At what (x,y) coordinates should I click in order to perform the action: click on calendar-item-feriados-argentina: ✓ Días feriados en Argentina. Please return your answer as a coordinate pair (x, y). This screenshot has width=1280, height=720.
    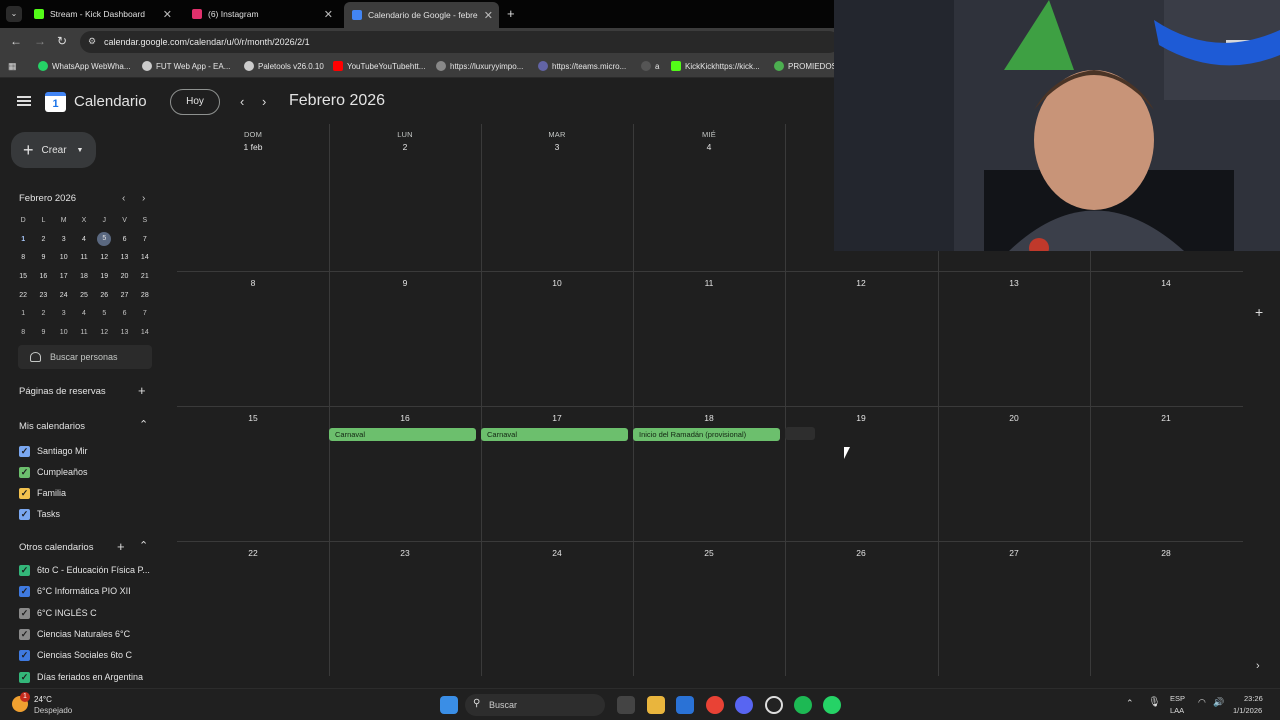
    Looking at the image, I should click on (81, 677).